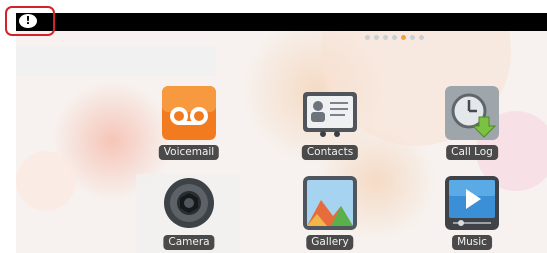 This screenshot has width=547, height=253. I want to click on app-gallery: Gallery, so click(330, 214).